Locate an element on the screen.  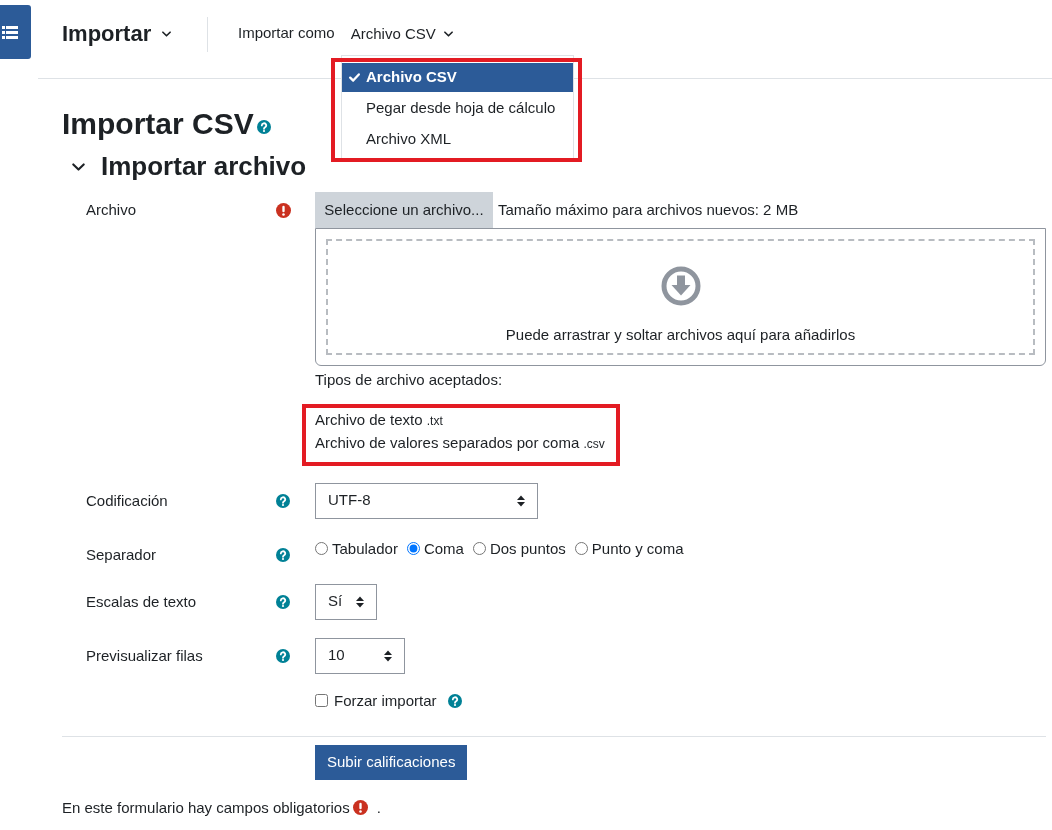
drop-zone: Puede arrastrar y soltar archivos aquí para añadirlos is located at coordinates (680, 297).